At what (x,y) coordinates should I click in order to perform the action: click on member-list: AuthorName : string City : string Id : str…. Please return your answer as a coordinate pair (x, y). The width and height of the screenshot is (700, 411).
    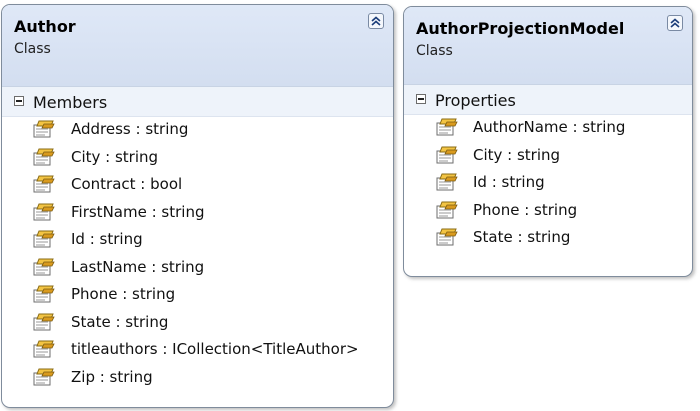
    Looking at the image, I should click on (548, 184).